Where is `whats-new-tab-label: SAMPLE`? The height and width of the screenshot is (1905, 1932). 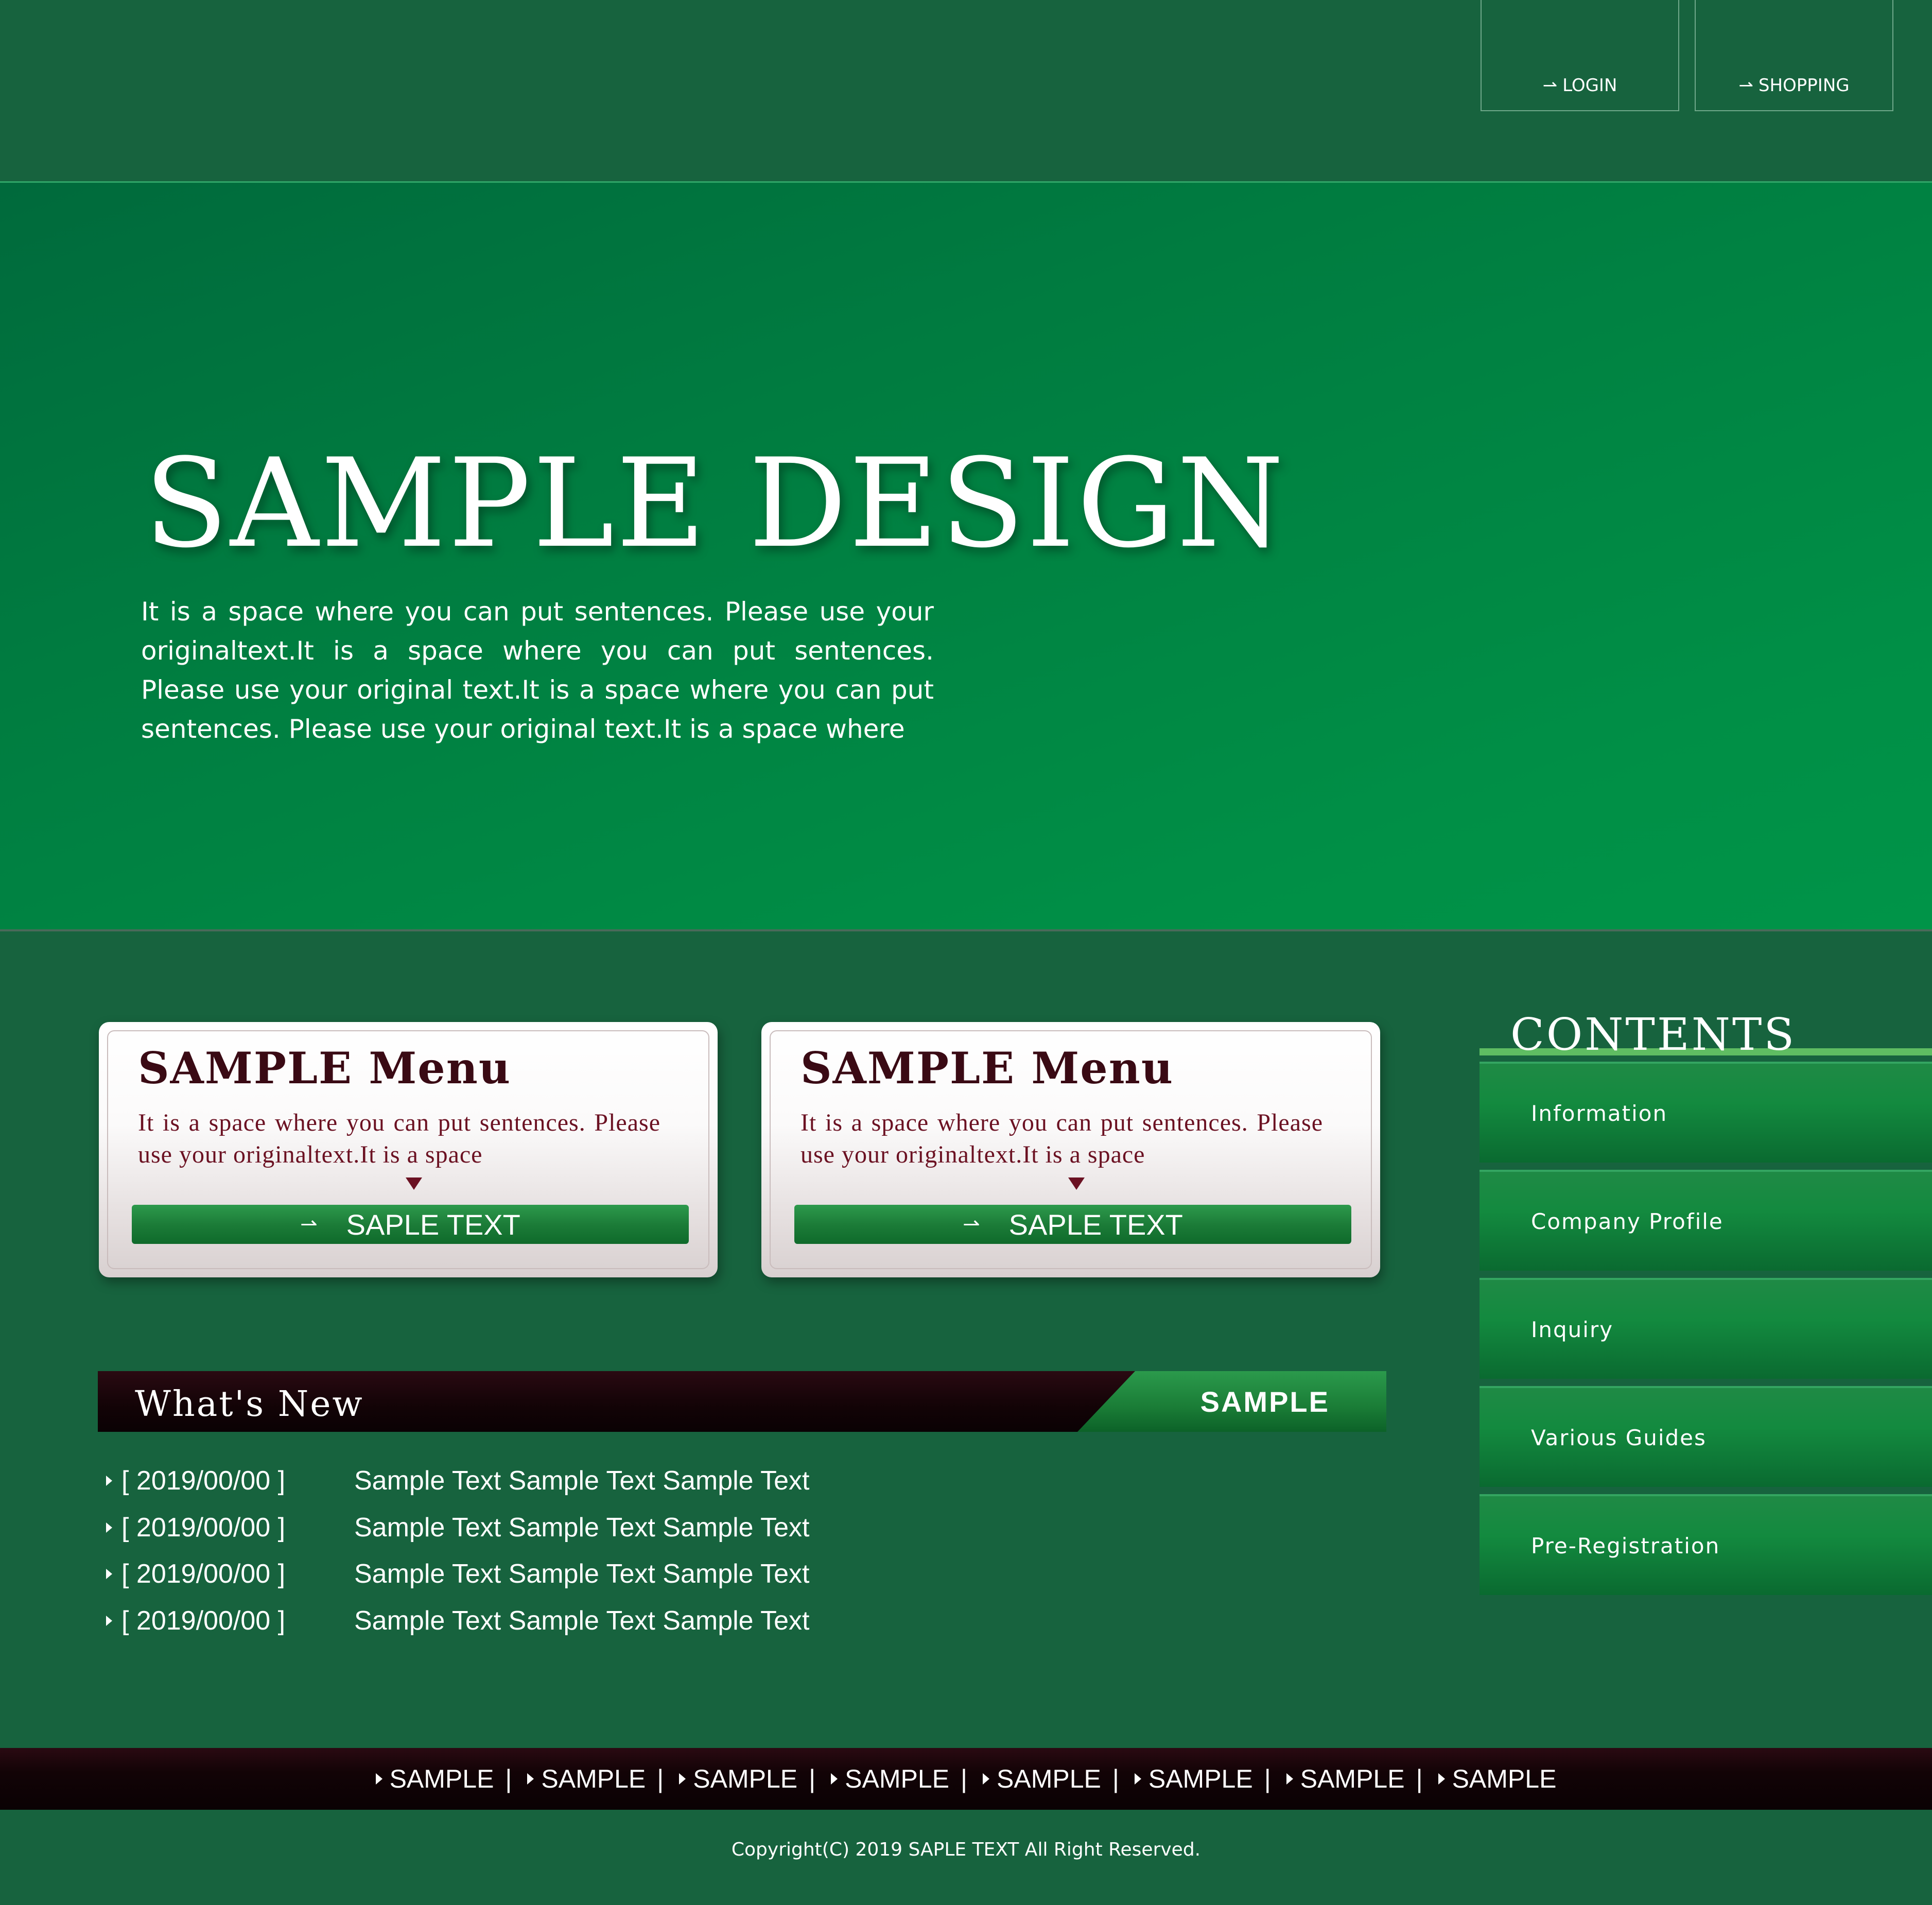
whats-new-tab-label: SAMPLE is located at coordinates (1265, 1401).